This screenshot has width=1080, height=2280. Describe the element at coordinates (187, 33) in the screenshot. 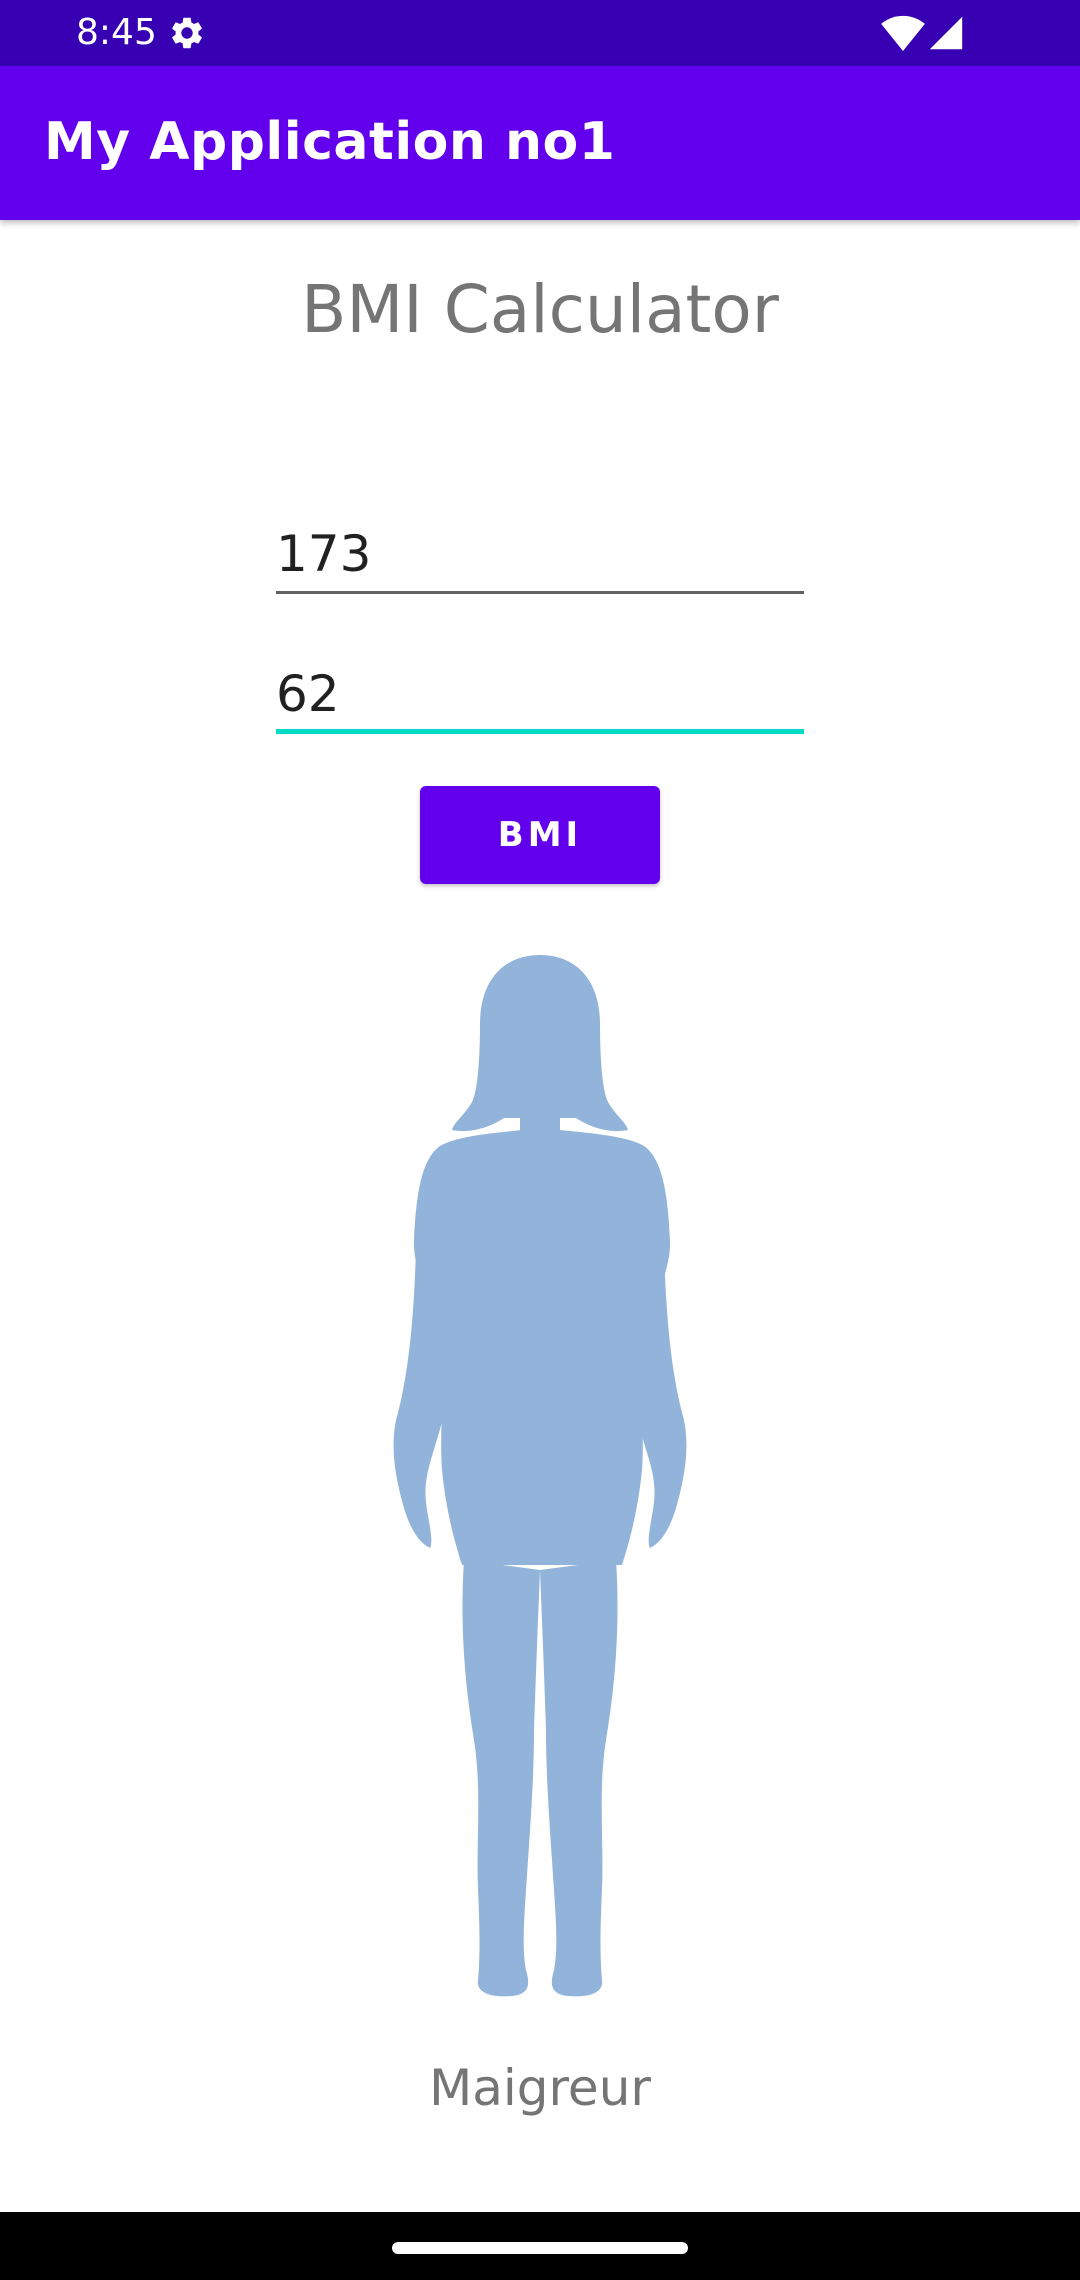

I see `gear-icon` at that location.